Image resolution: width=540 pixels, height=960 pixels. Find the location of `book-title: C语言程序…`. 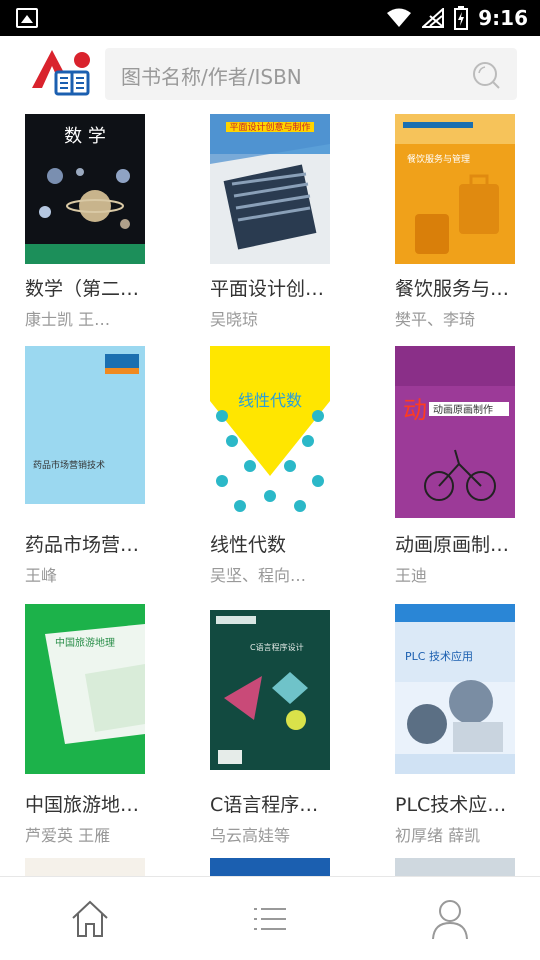

book-title: C语言程序… is located at coordinates (264, 803).